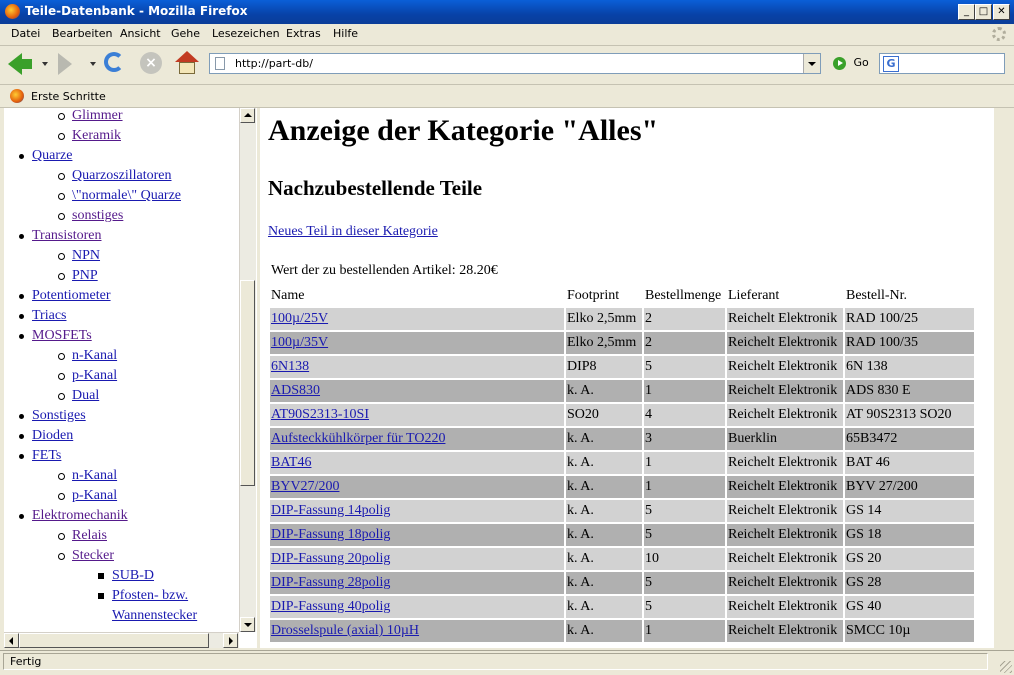 The height and width of the screenshot is (675, 1014). I want to click on back-arrow-icon, so click(20, 64).